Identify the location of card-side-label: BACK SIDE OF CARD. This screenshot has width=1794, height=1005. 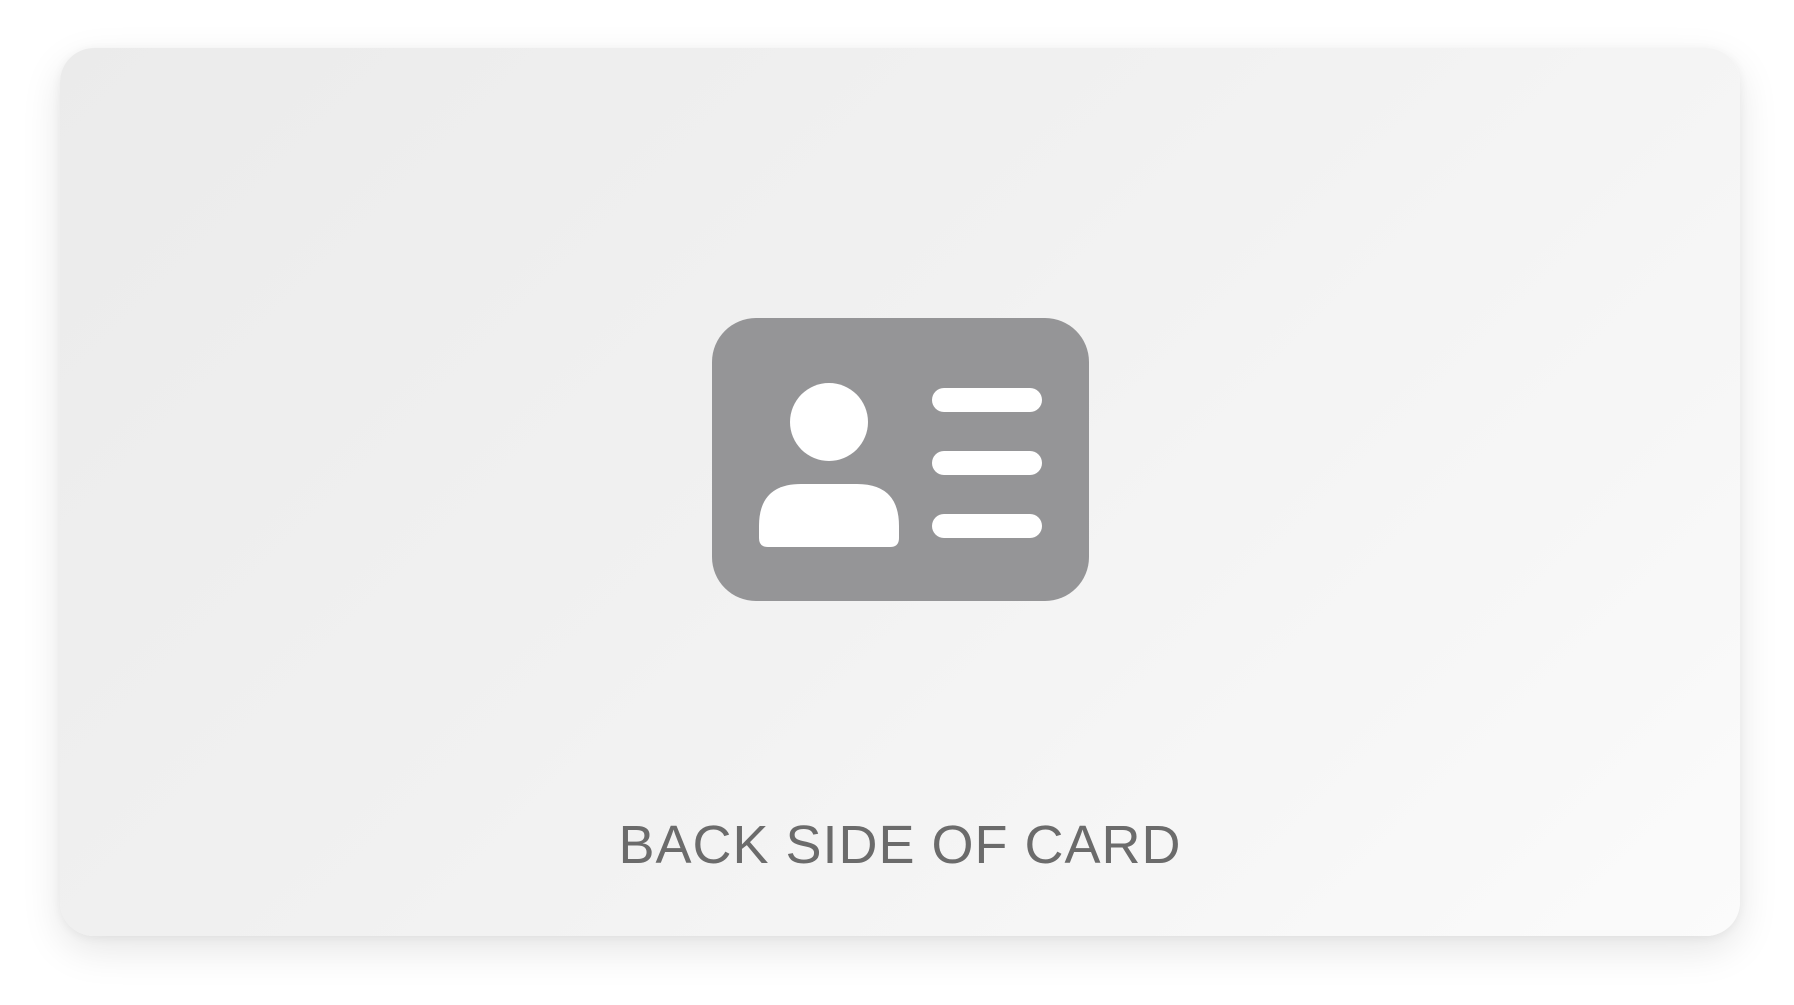
(900, 845).